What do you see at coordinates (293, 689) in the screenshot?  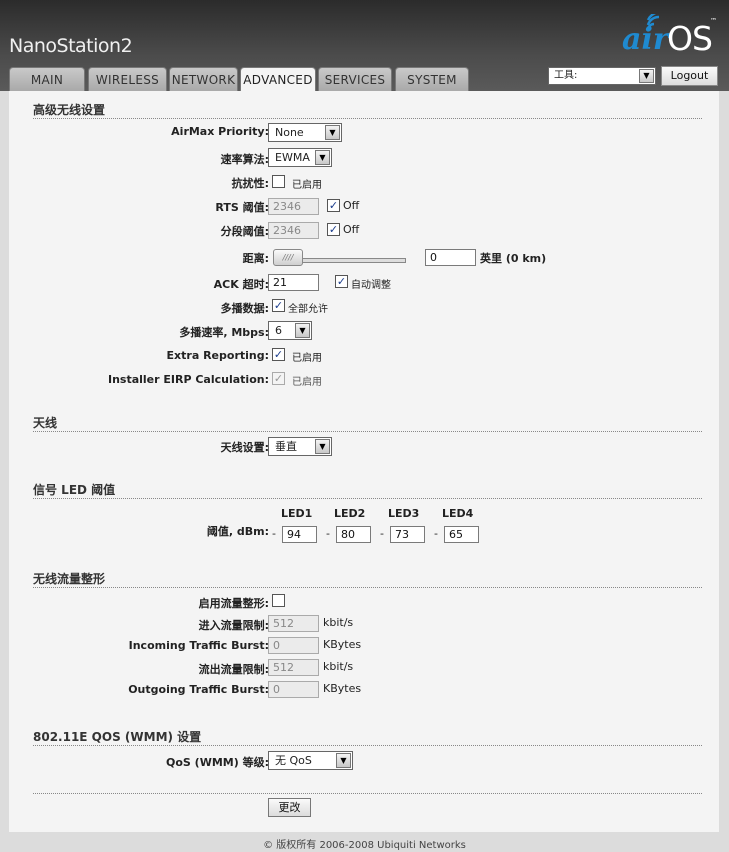 I see `outgoing-burst-input: 0` at bounding box center [293, 689].